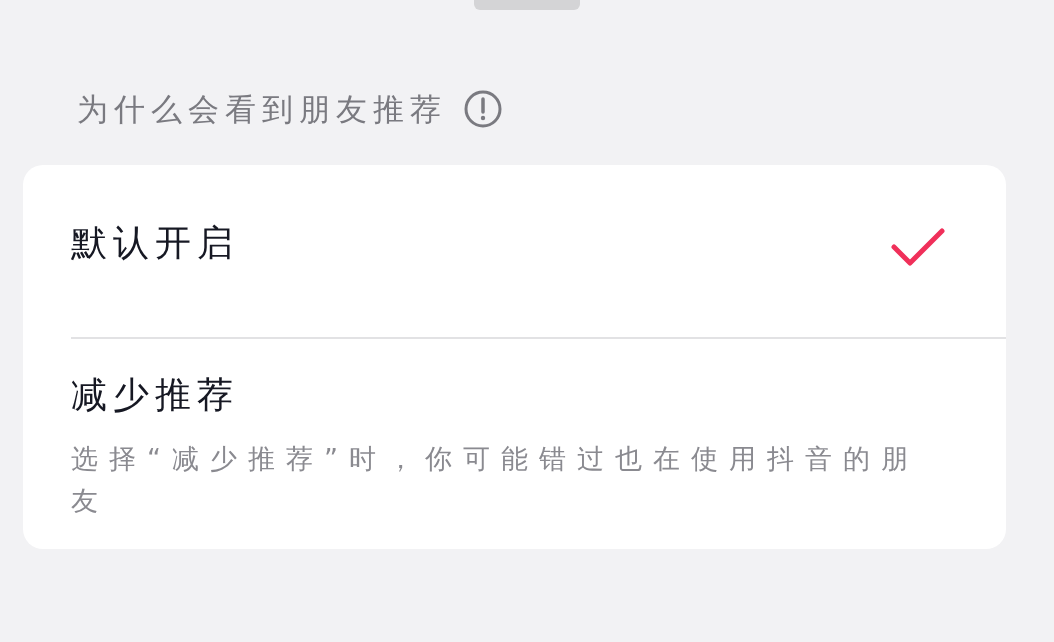 The height and width of the screenshot is (642, 1054). What do you see at coordinates (155, 394) in the screenshot?
I see `option-label: 减少推荐` at bounding box center [155, 394].